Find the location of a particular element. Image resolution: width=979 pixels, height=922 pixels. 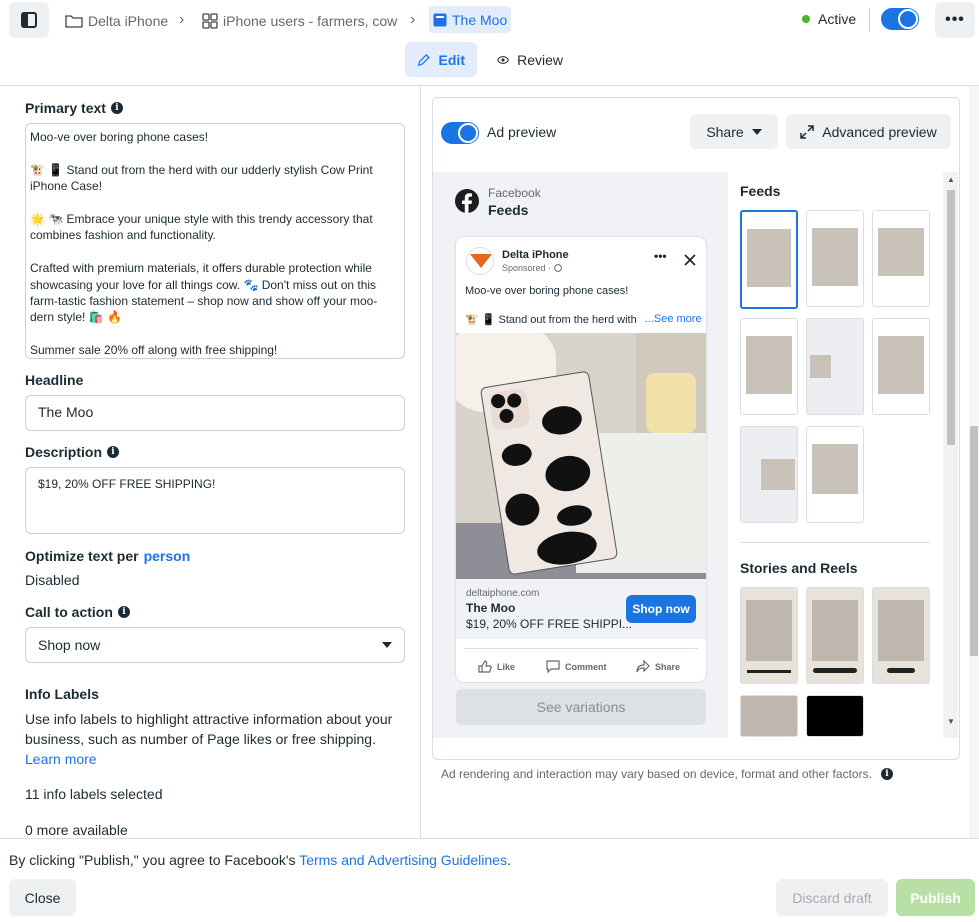

more-icon: ••• is located at coordinates (955, 19).